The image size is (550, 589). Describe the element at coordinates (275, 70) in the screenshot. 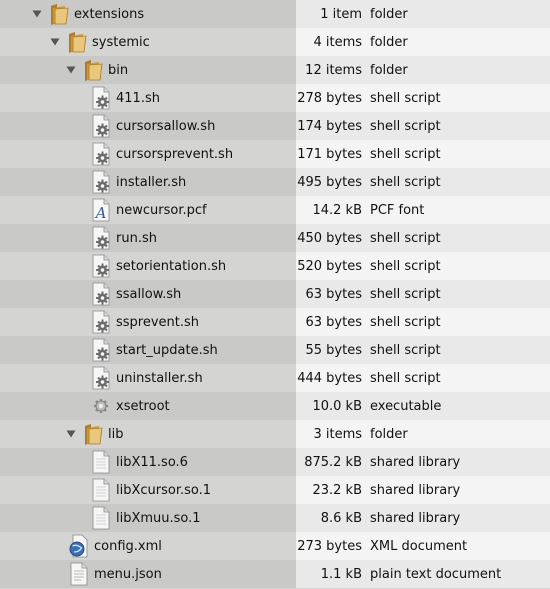

I see `folder-row: bin 12 items folder` at that location.